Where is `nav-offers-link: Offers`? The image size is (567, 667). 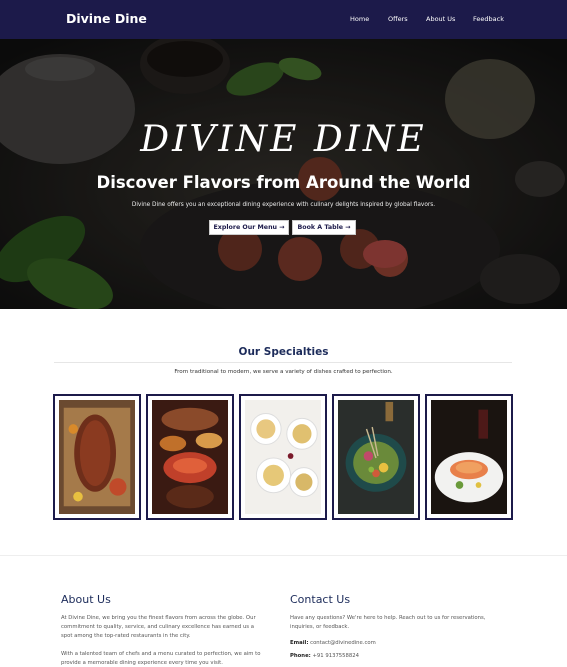 nav-offers-link: Offers is located at coordinates (398, 19).